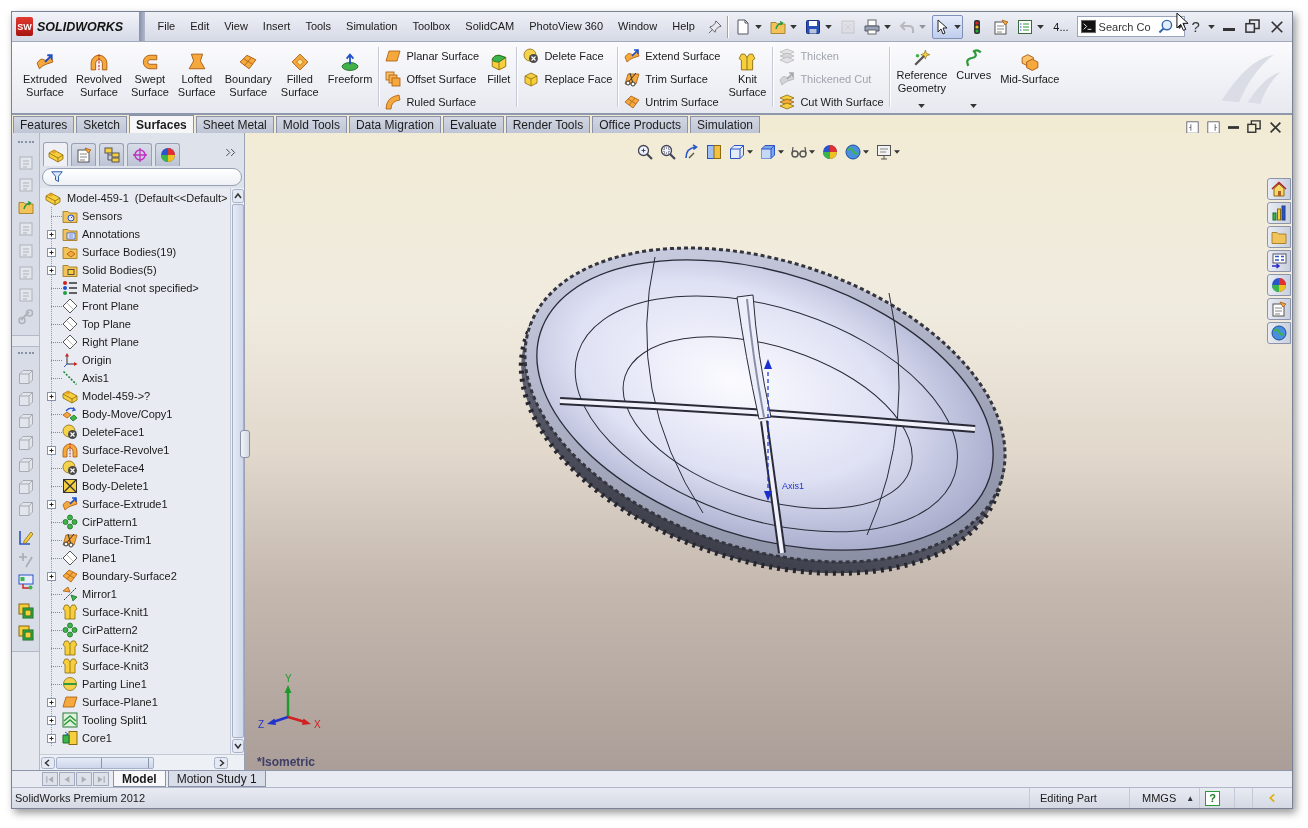  I want to click on tree-item: Front Plane, so click(110, 306).